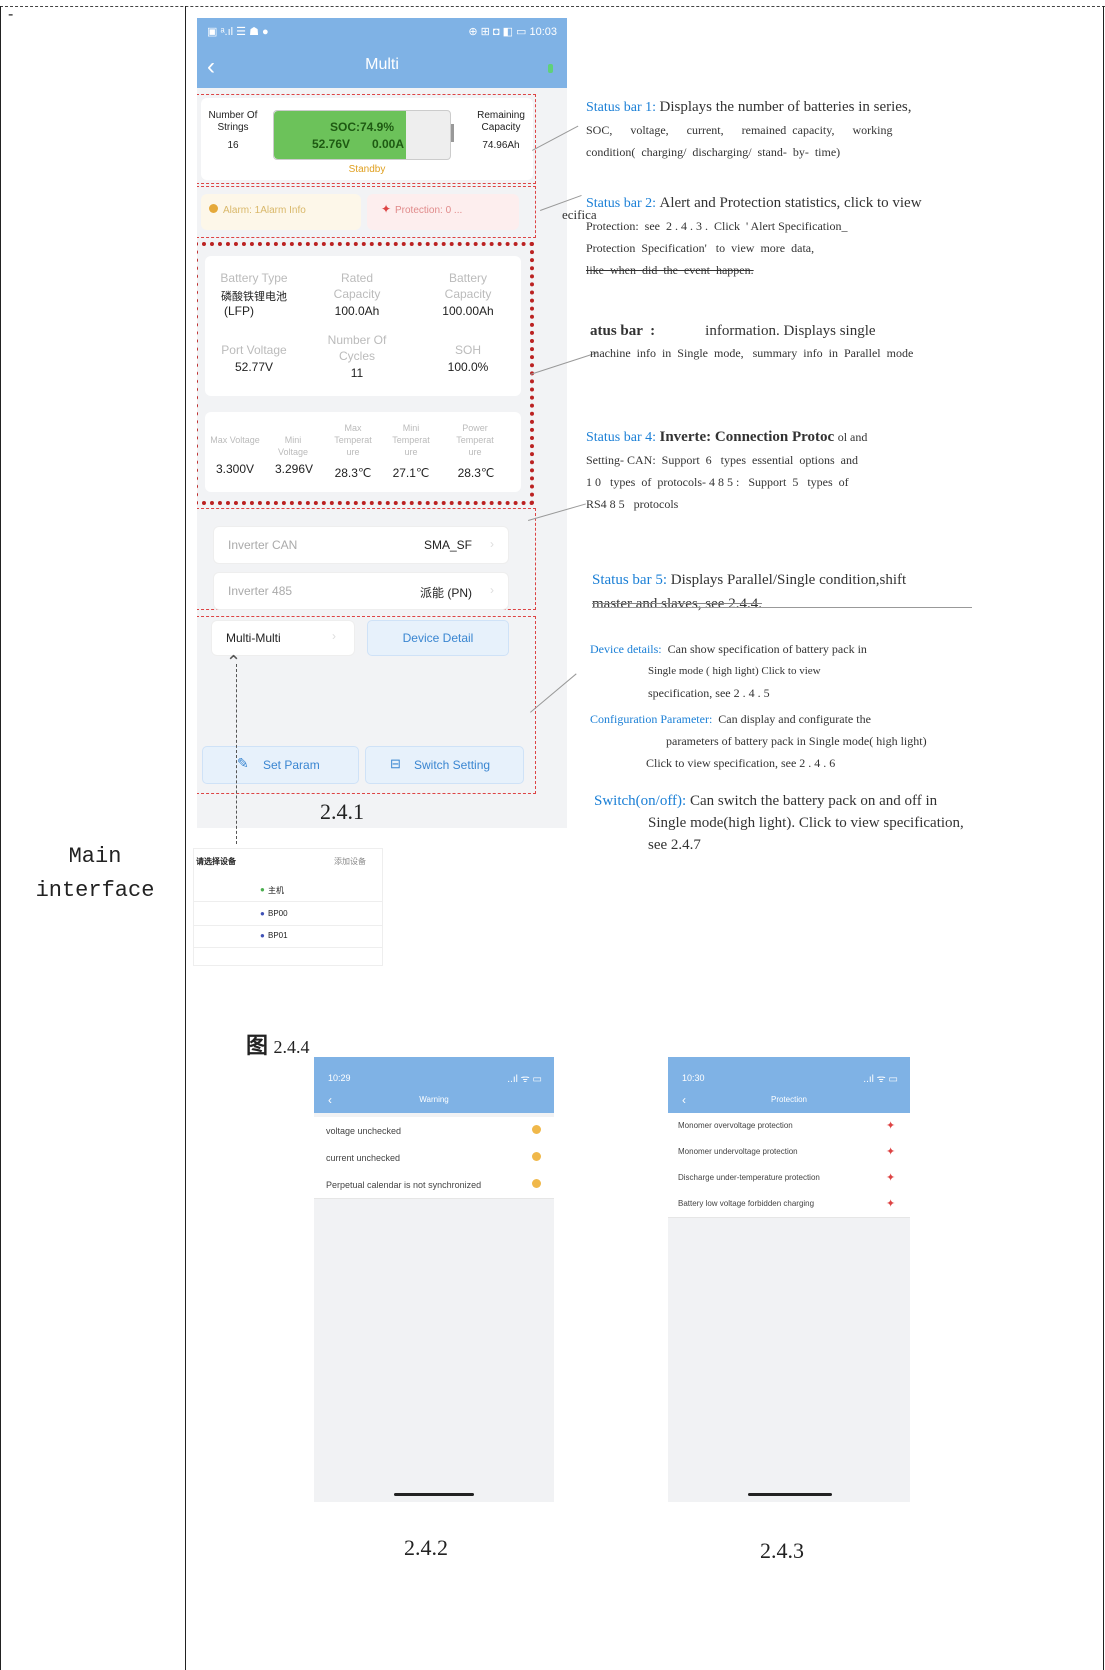  What do you see at coordinates (501, 145) in the screenshot?
I see `remaining-value: 74.96Ah` at bounding box center [501, 145].